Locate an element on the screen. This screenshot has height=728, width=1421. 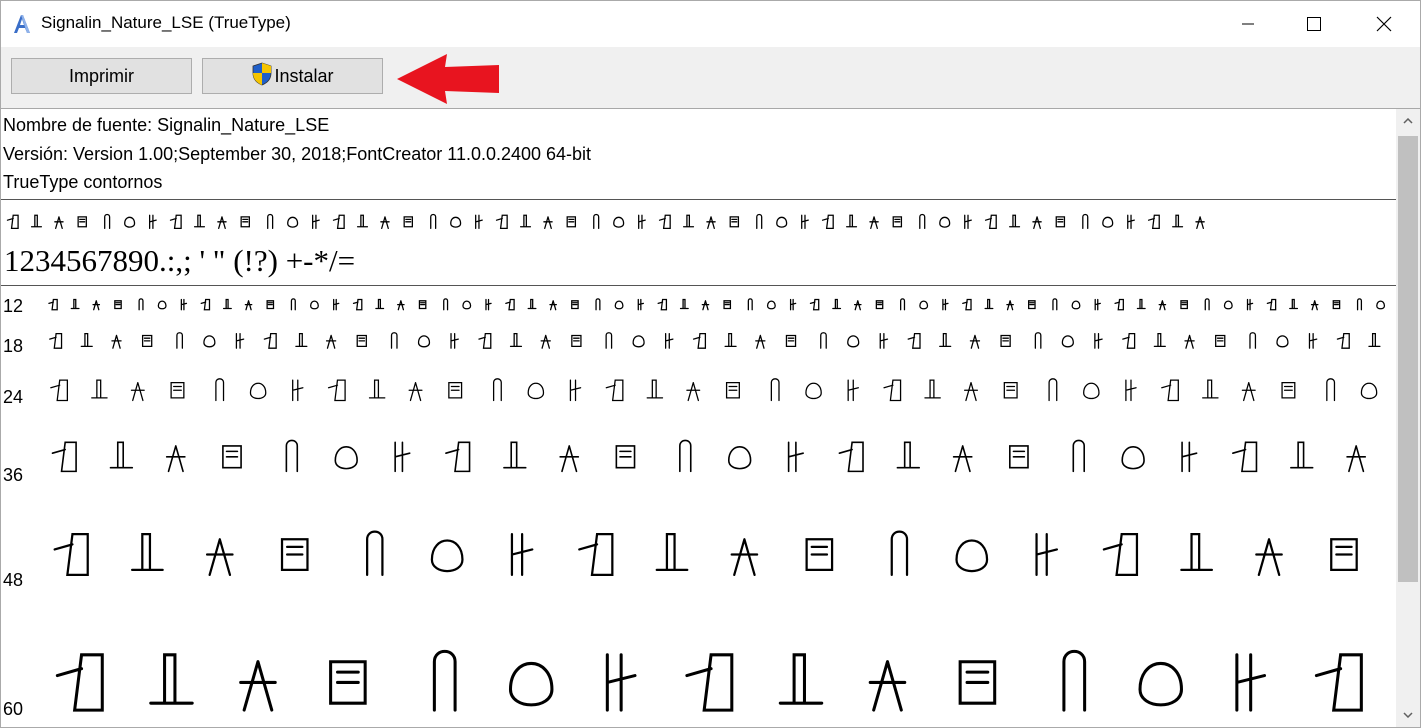
print-button-label: Imprimir is located at coordinates (101, 75).